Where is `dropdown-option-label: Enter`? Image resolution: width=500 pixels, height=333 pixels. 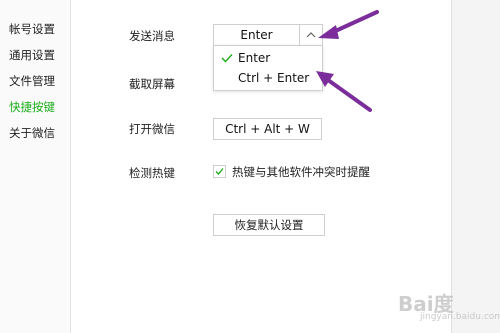
dropdown-option-label: Enter is located at coordinates (254, 58).